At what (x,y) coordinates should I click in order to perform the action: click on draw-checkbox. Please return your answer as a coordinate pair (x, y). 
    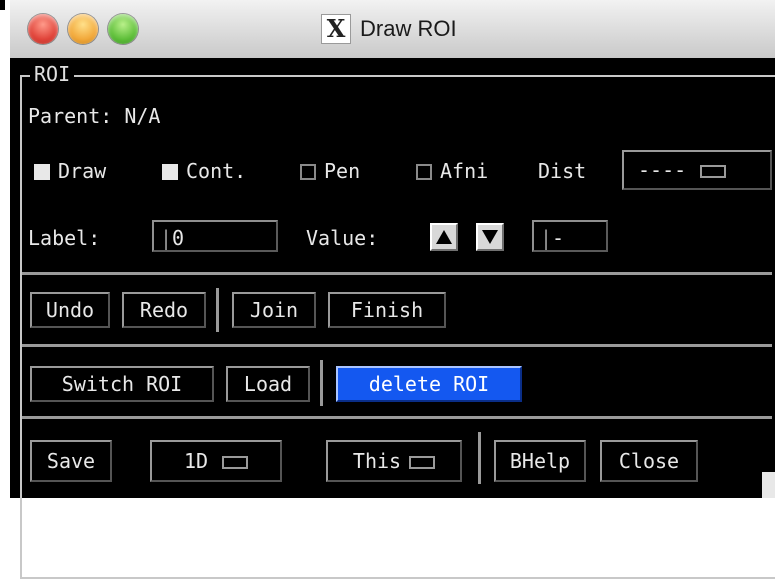
    Looking at the image, I should click on (42, 172).